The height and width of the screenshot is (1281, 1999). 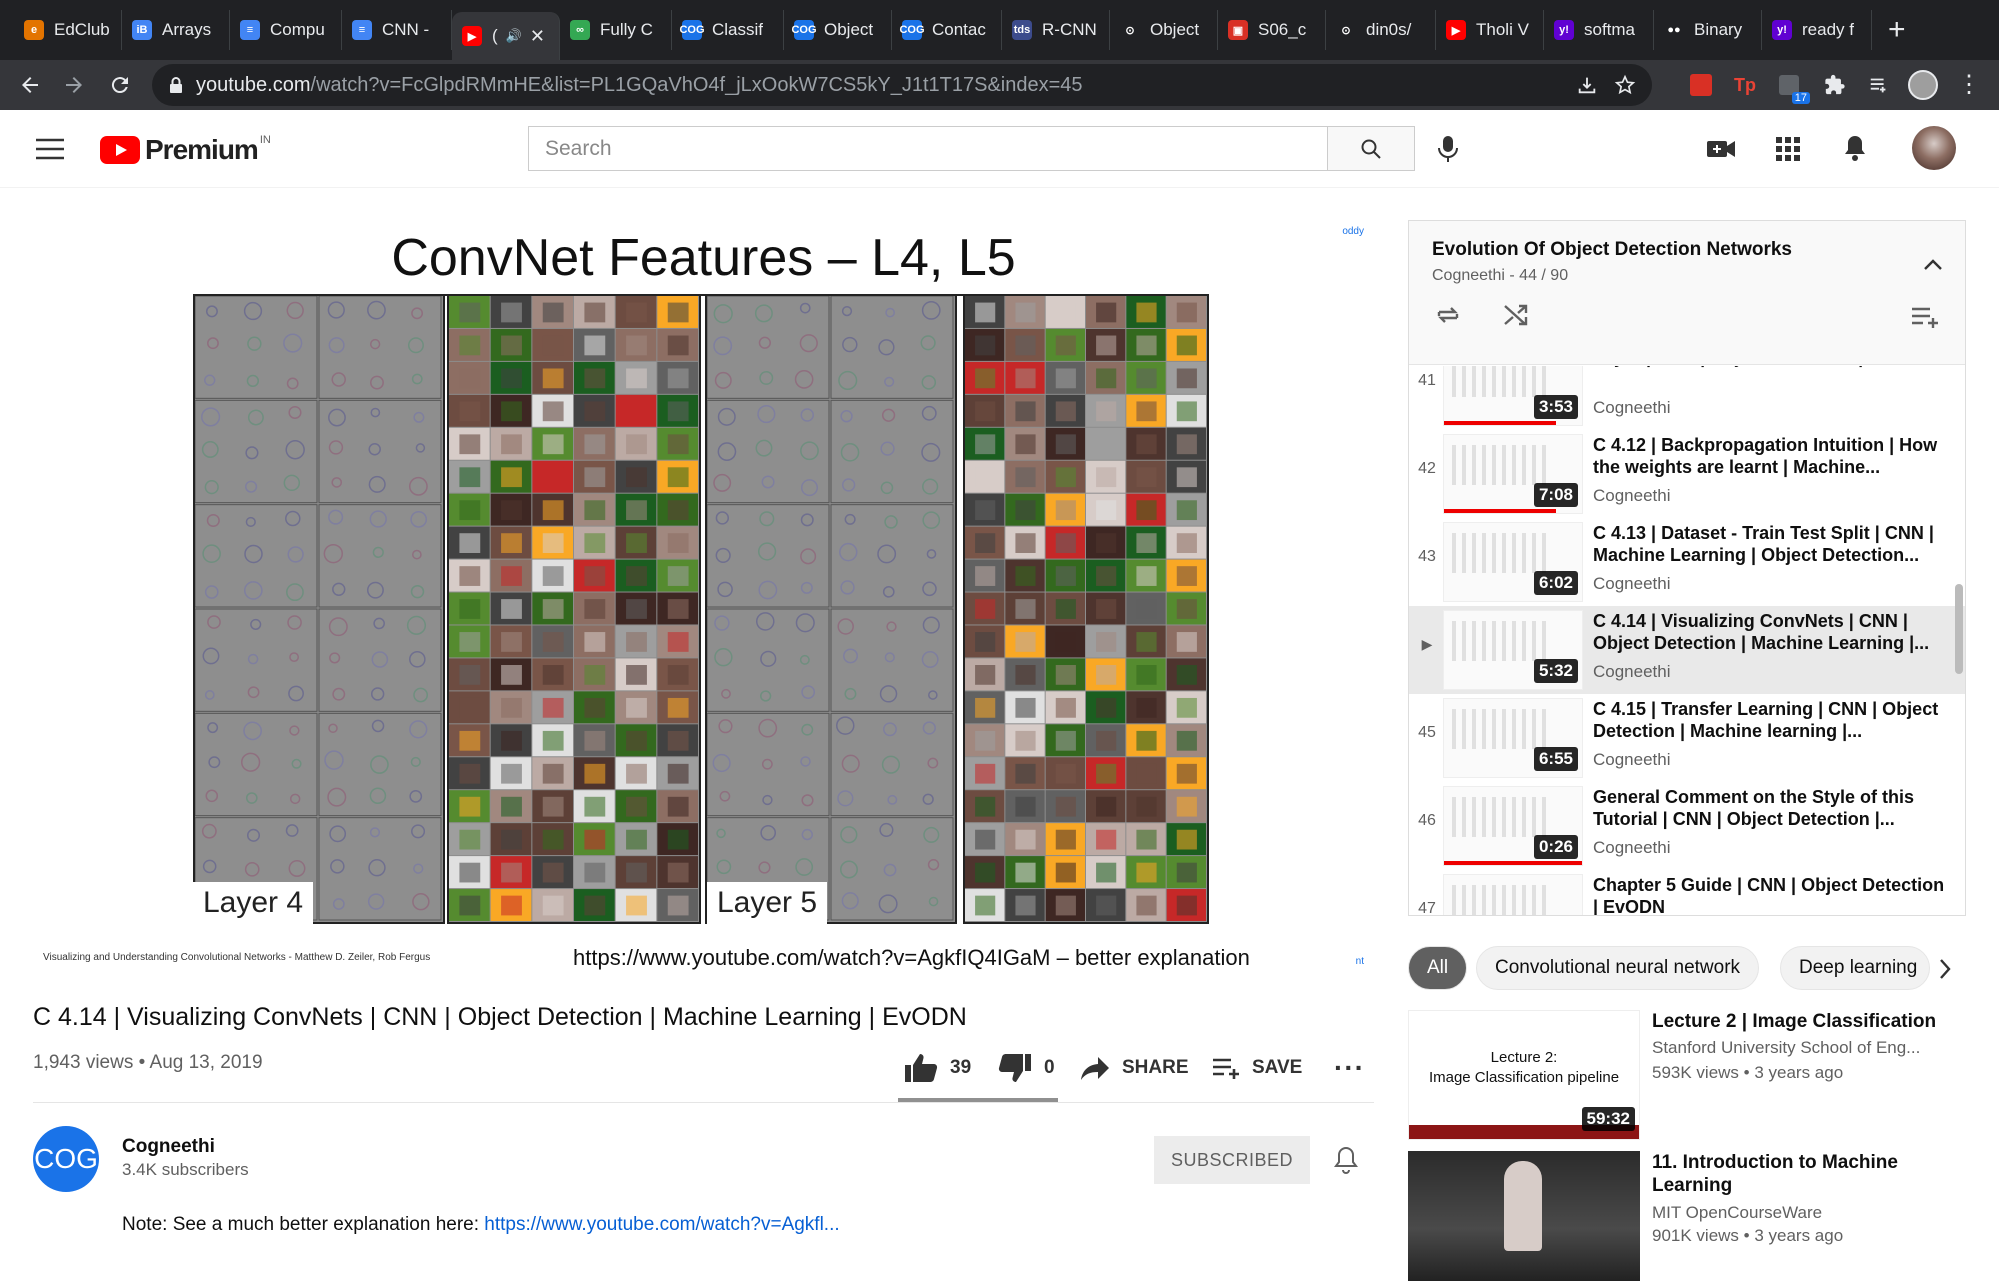 What do you see at coordinates (1134, 1068) in the screenshot?
I see `share-button: SHARE` at bounding box center [1134, 1068].